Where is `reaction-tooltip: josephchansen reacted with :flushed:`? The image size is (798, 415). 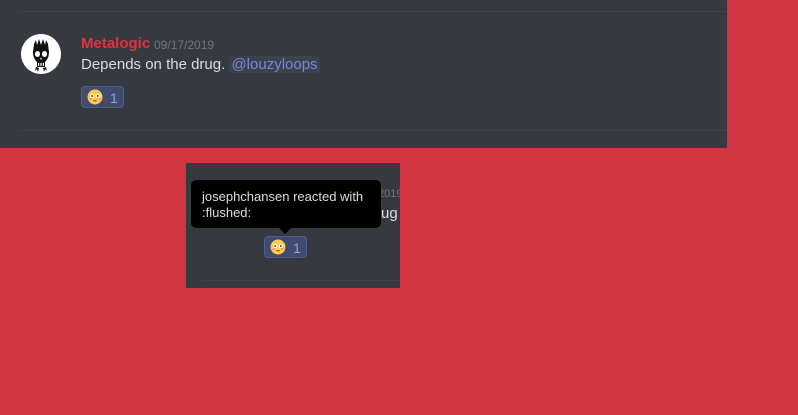 reaction-tooltip: josephchansen reacted with :flushed: is located at coordinates (286, 204).